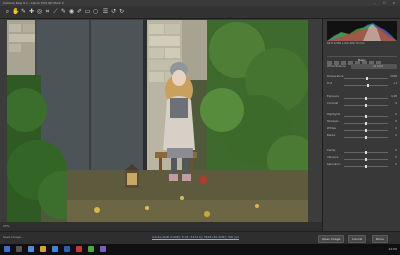 This screenshot has width=400, height=255. I want to click on window-title: Camera Raw 9.x - Canon EOS 6D Mark II, so click(33, 3).